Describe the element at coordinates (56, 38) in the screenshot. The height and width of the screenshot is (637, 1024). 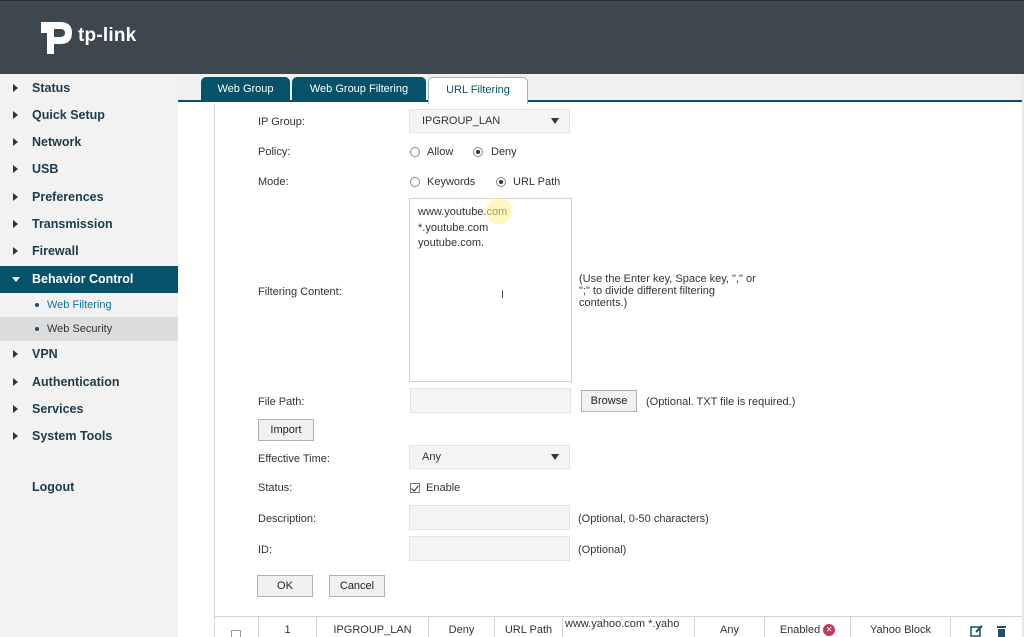
I see `tp-link-logo-icon` at that location.